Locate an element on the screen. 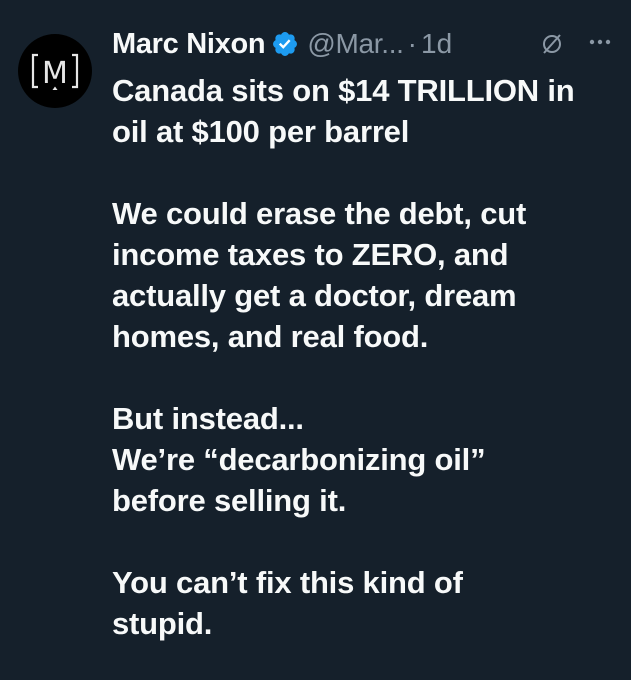 This screenshot has height=680, width=631. tweet-line: We could erase the debt, cut is located at coordinates (319, 213).